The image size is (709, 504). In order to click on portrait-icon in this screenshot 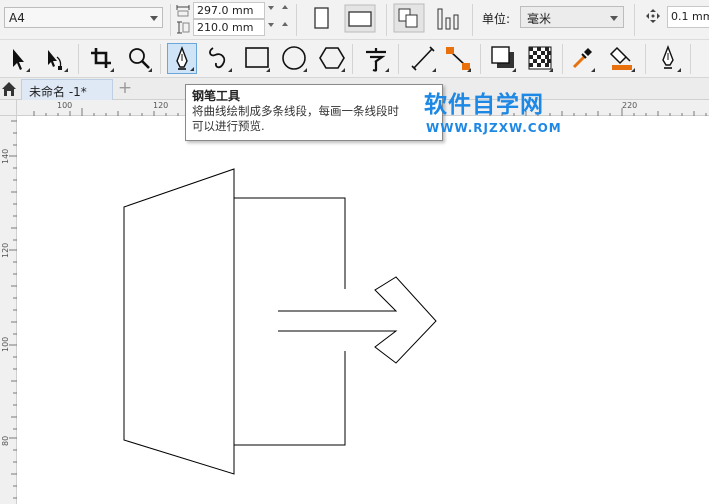, I will do `click(321, 18)`.